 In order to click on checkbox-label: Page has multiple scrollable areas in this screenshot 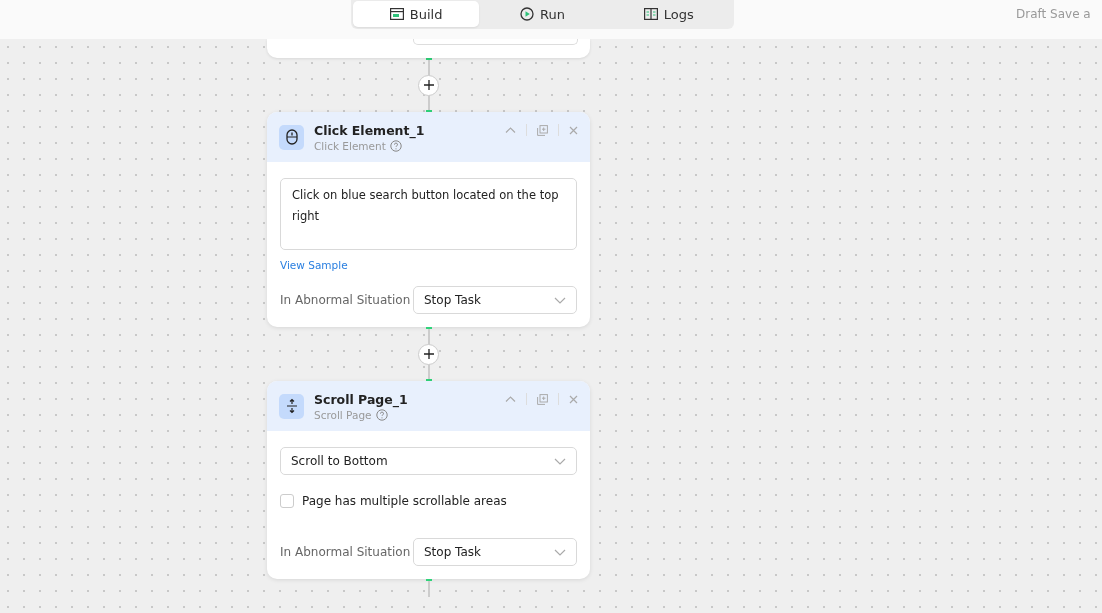, I will do `click(404, 501)`.